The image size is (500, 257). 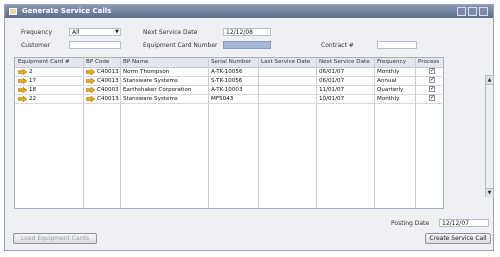 What do you see at coordinates (222, 99) in the screenshot?
I see `serial-cell: MF5043` at bounding box center [222, 99].